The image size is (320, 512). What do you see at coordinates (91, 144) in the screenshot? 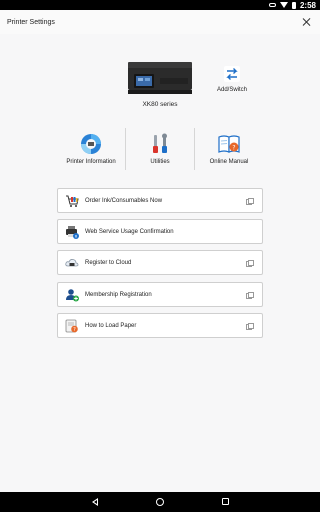
I see `printer-information-icon` at bounding box center [91, 144].